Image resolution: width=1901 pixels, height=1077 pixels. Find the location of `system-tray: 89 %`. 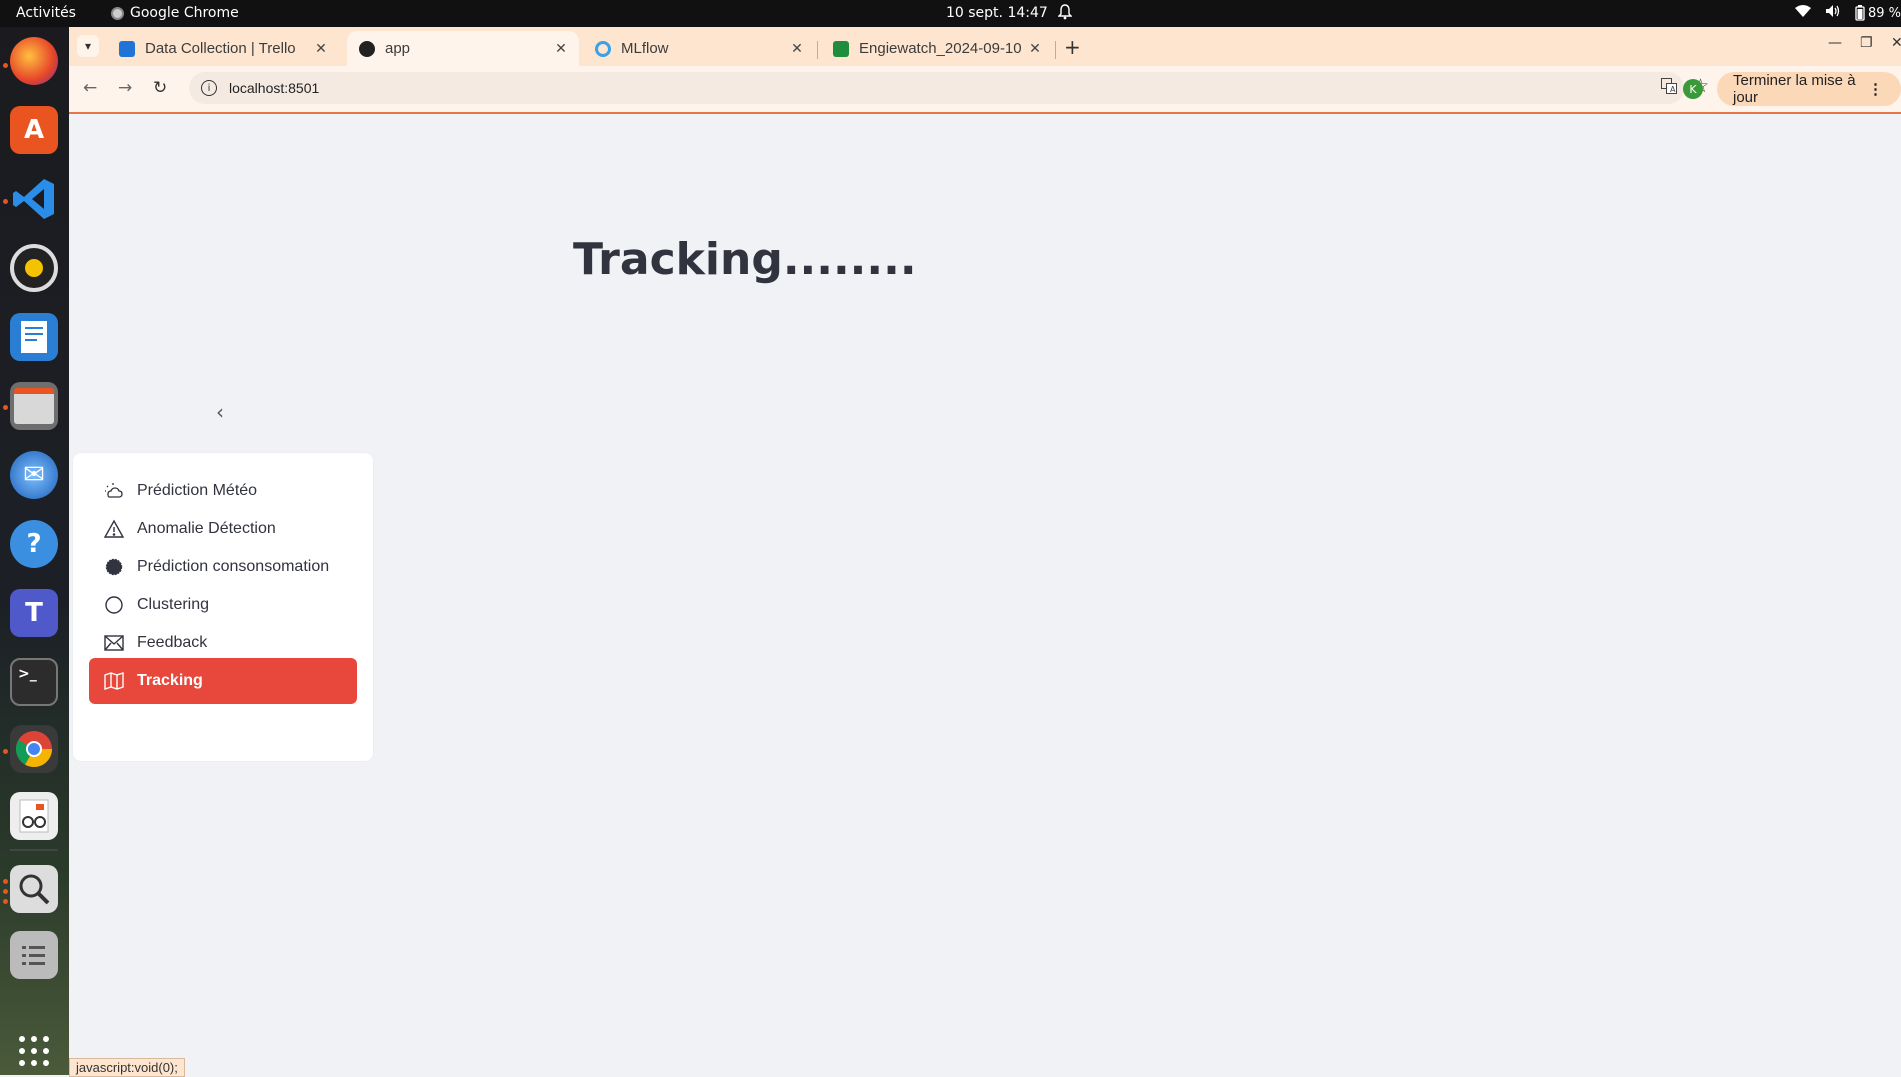

system-tray: 89 % is located at coordinates (1847, 13).